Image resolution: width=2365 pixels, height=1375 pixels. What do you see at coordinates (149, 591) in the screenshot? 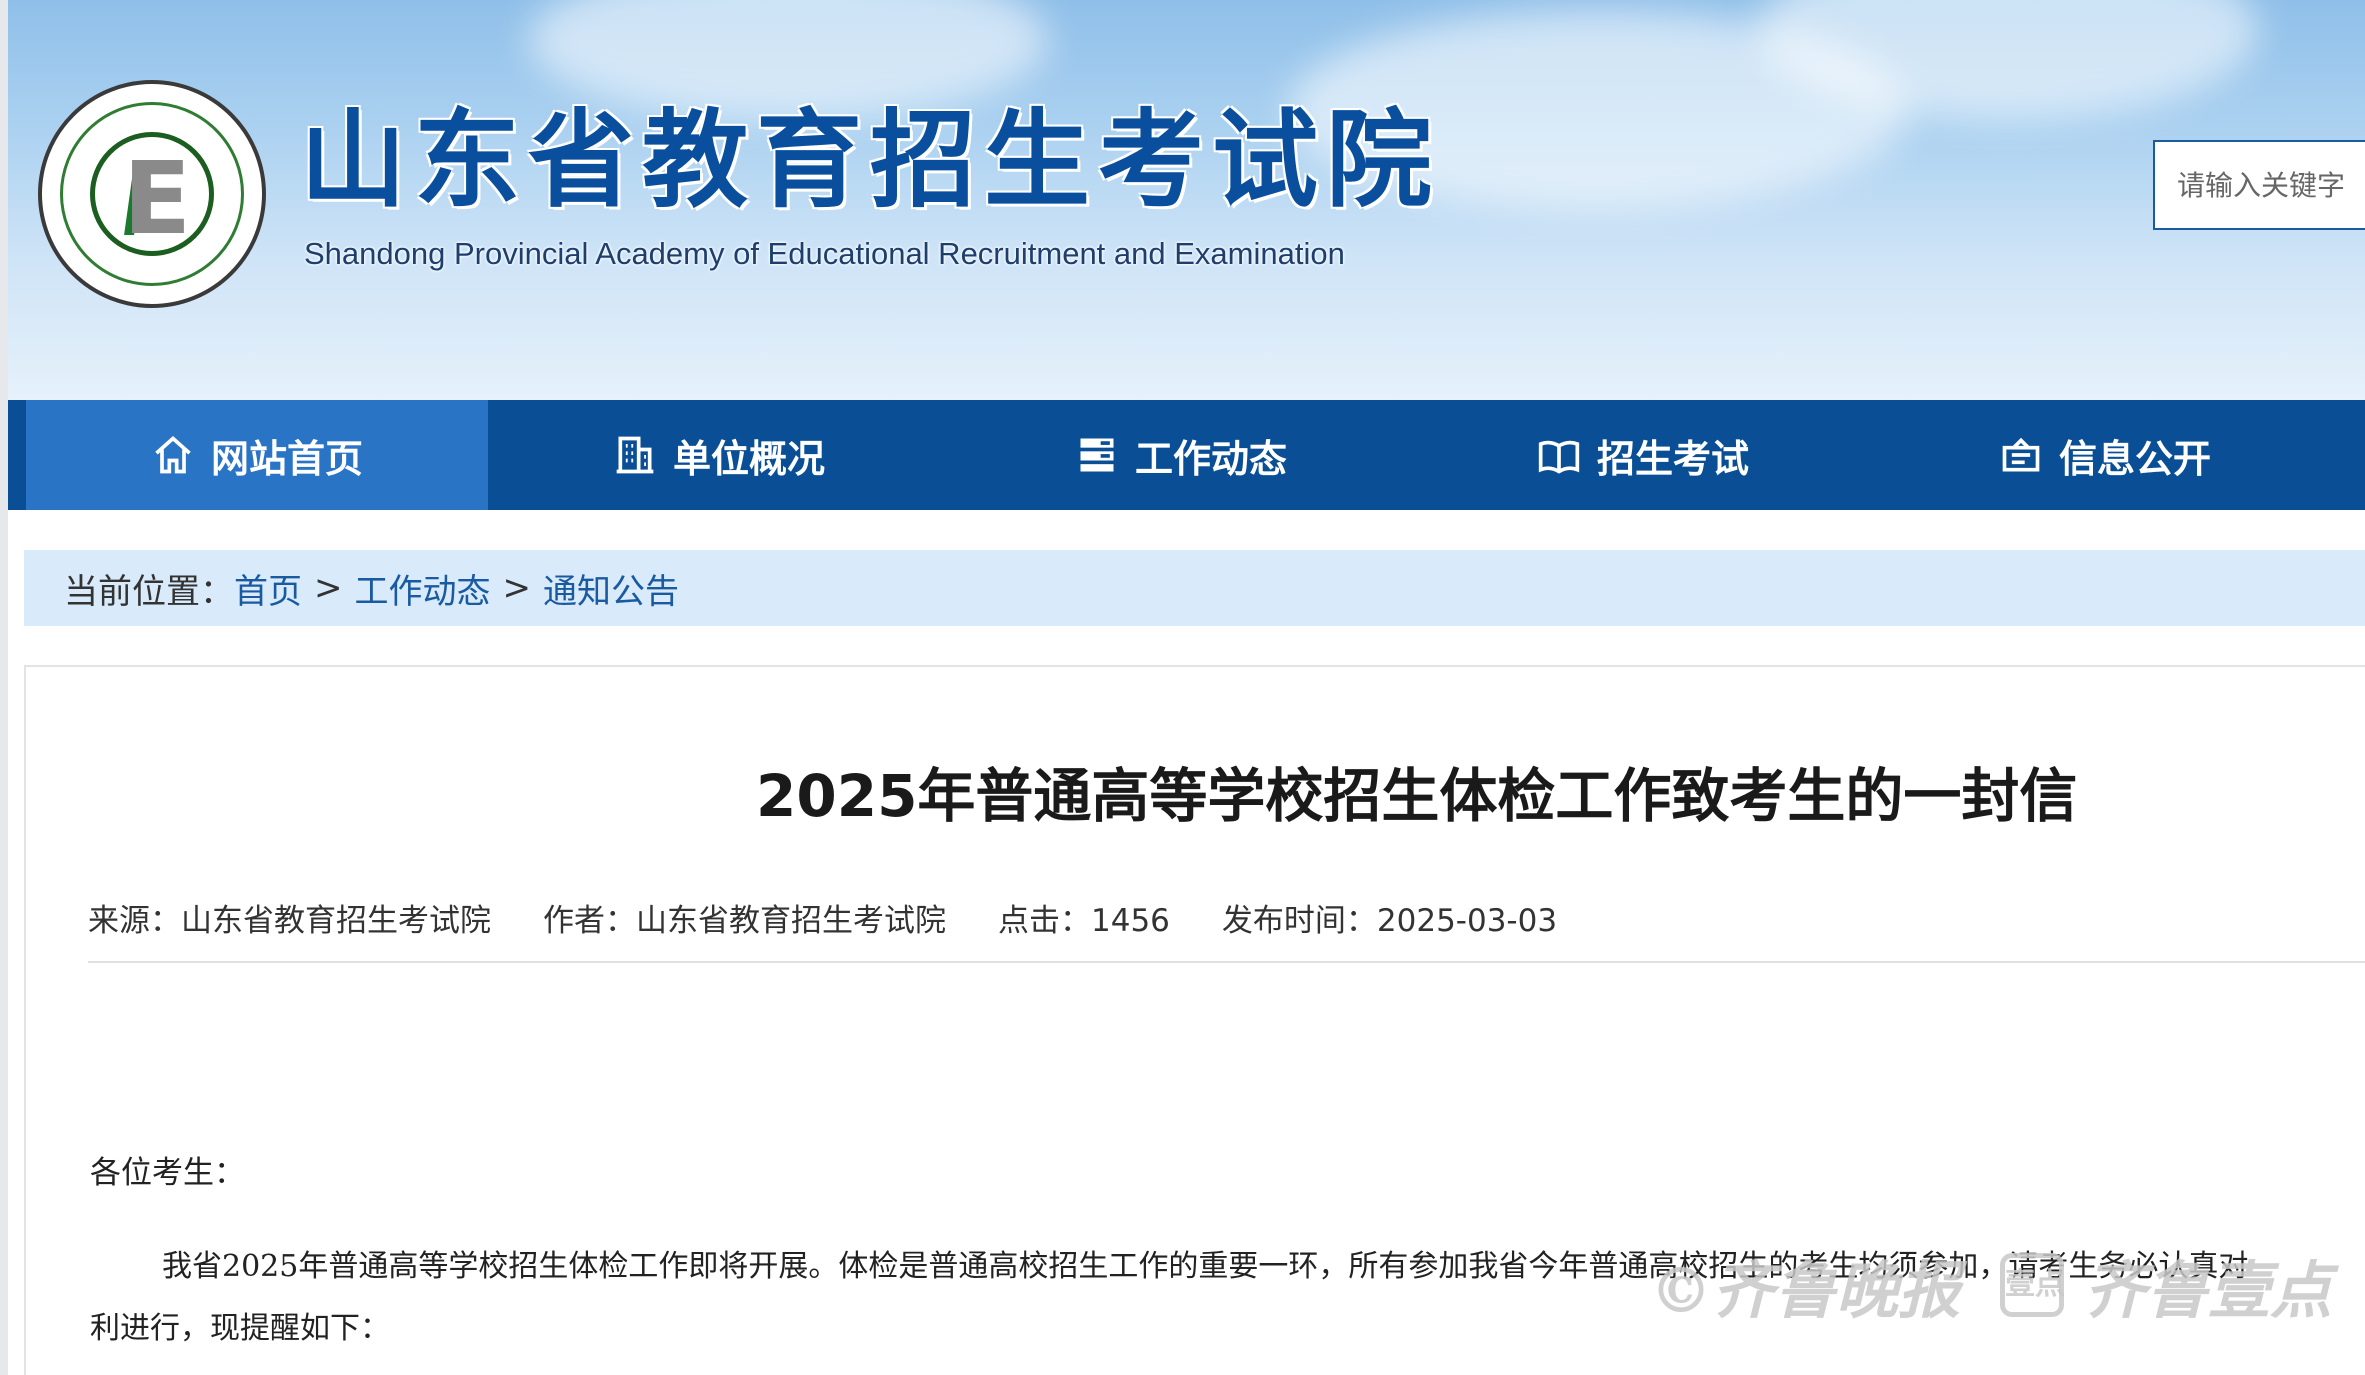
I see `breadcrumb-prefix: 当前位置：` at bounding box center [149, 591].